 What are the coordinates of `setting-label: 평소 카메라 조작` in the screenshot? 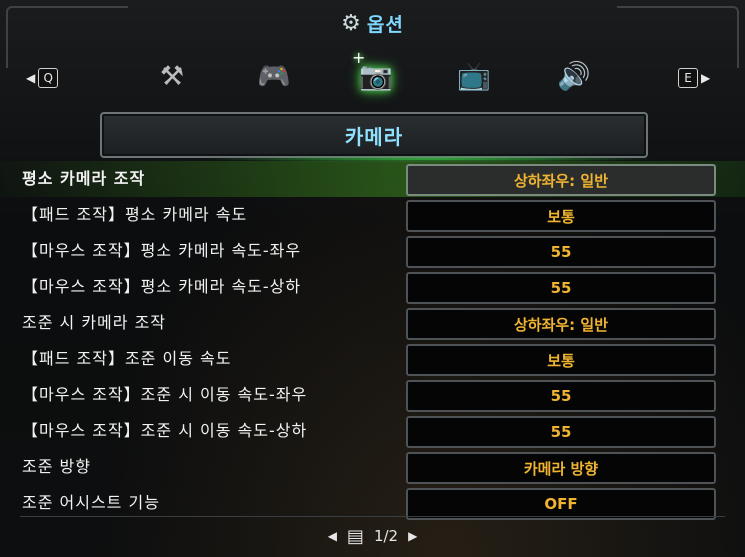 It's located at (84, 178).